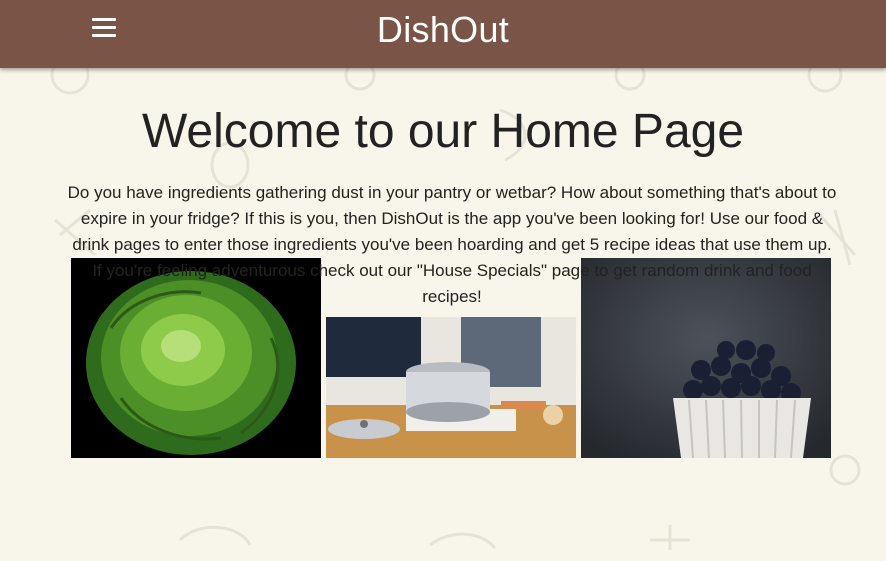 This screenshot has width=886, height=561. I want to click on top-navbar: DishOut, so click(443, 34).